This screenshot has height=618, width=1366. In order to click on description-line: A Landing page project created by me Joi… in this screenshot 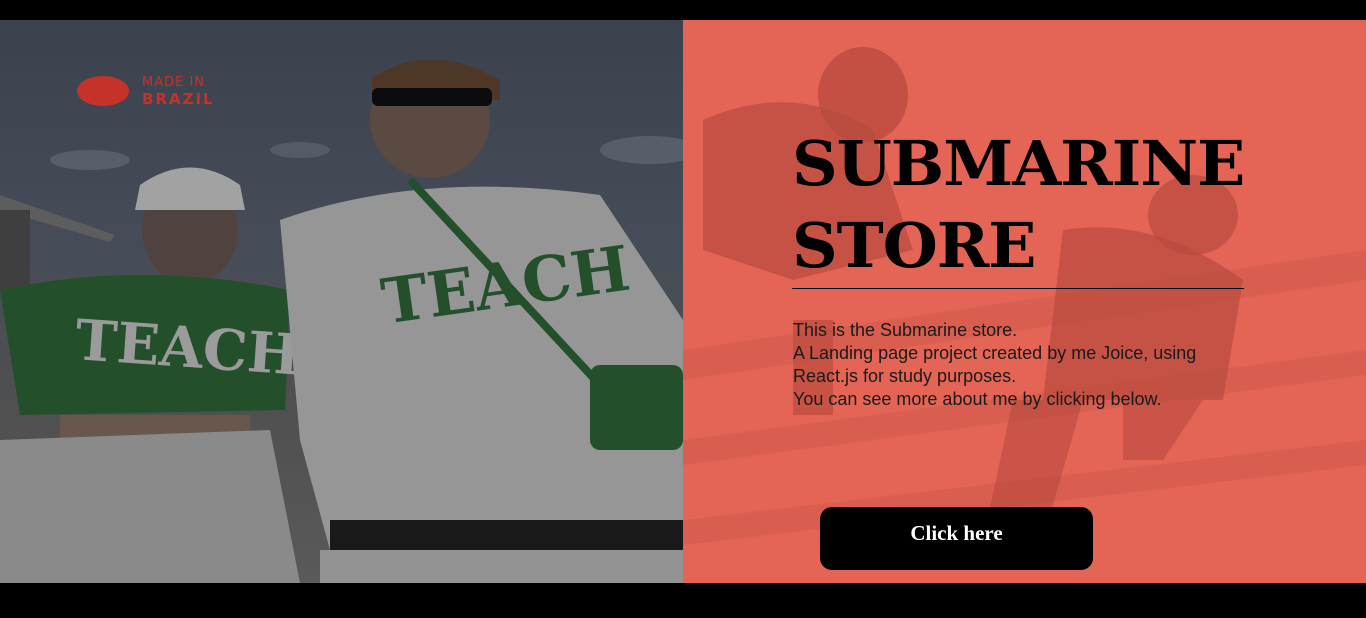, I will do `click(995, 353)`.